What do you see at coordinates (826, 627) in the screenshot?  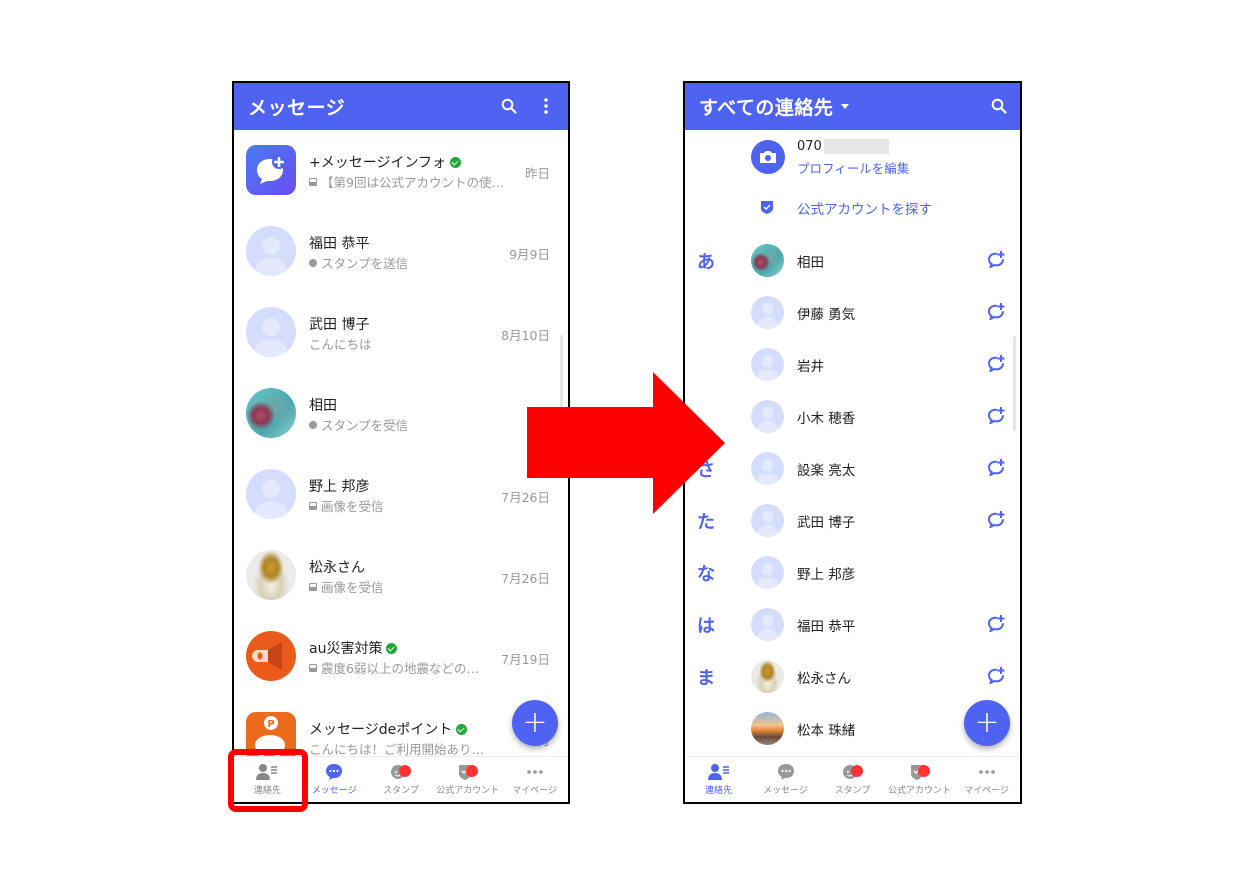 I see `contact-name: 福田 恭平` at bounding box center [826, 627].